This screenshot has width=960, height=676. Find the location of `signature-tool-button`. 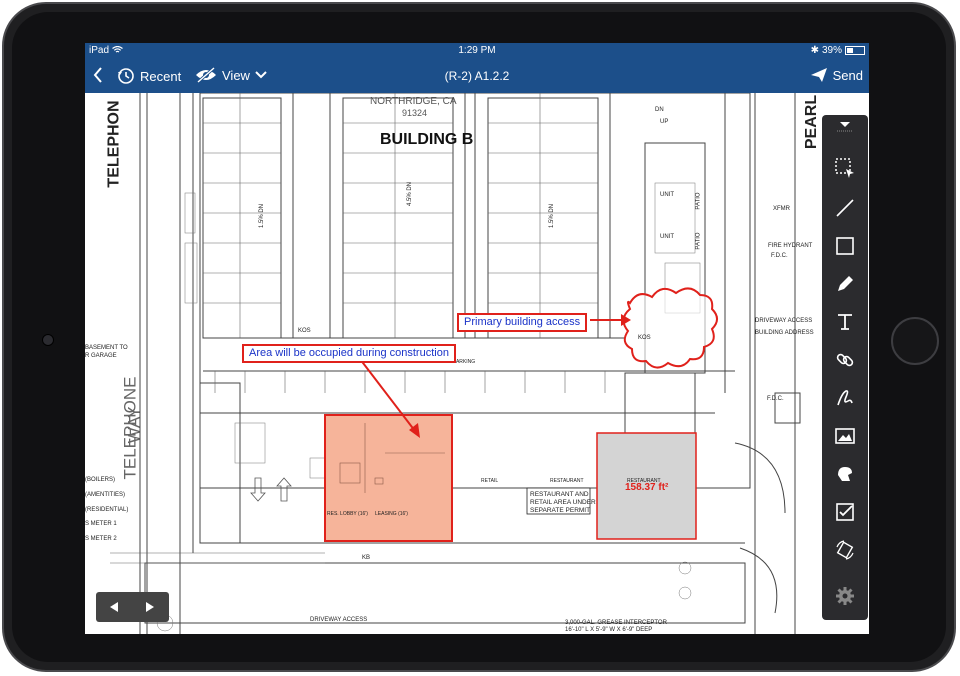

signature-tool-button is located at coordinates (845, 398).